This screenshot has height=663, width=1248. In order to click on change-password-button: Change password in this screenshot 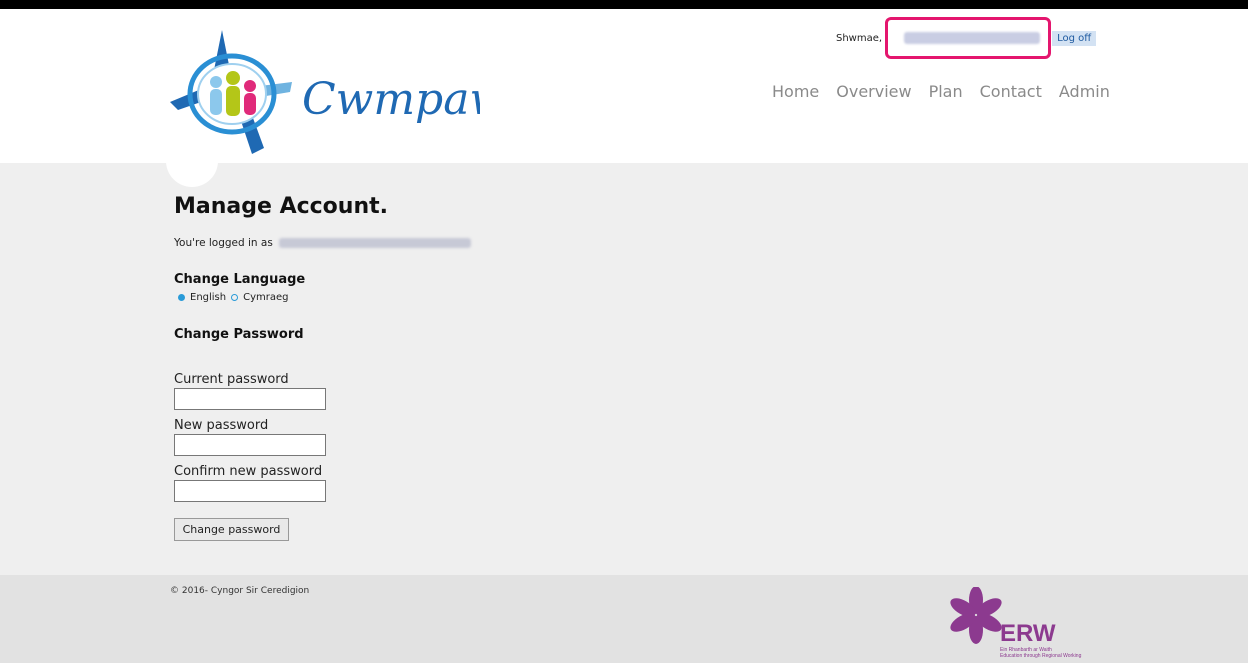, I will do `click(231, 529)`.